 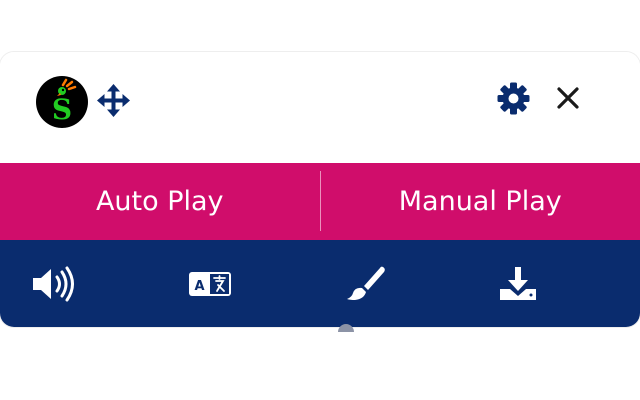 I want to click on translate-icon: A, so click(x=210, y=284).